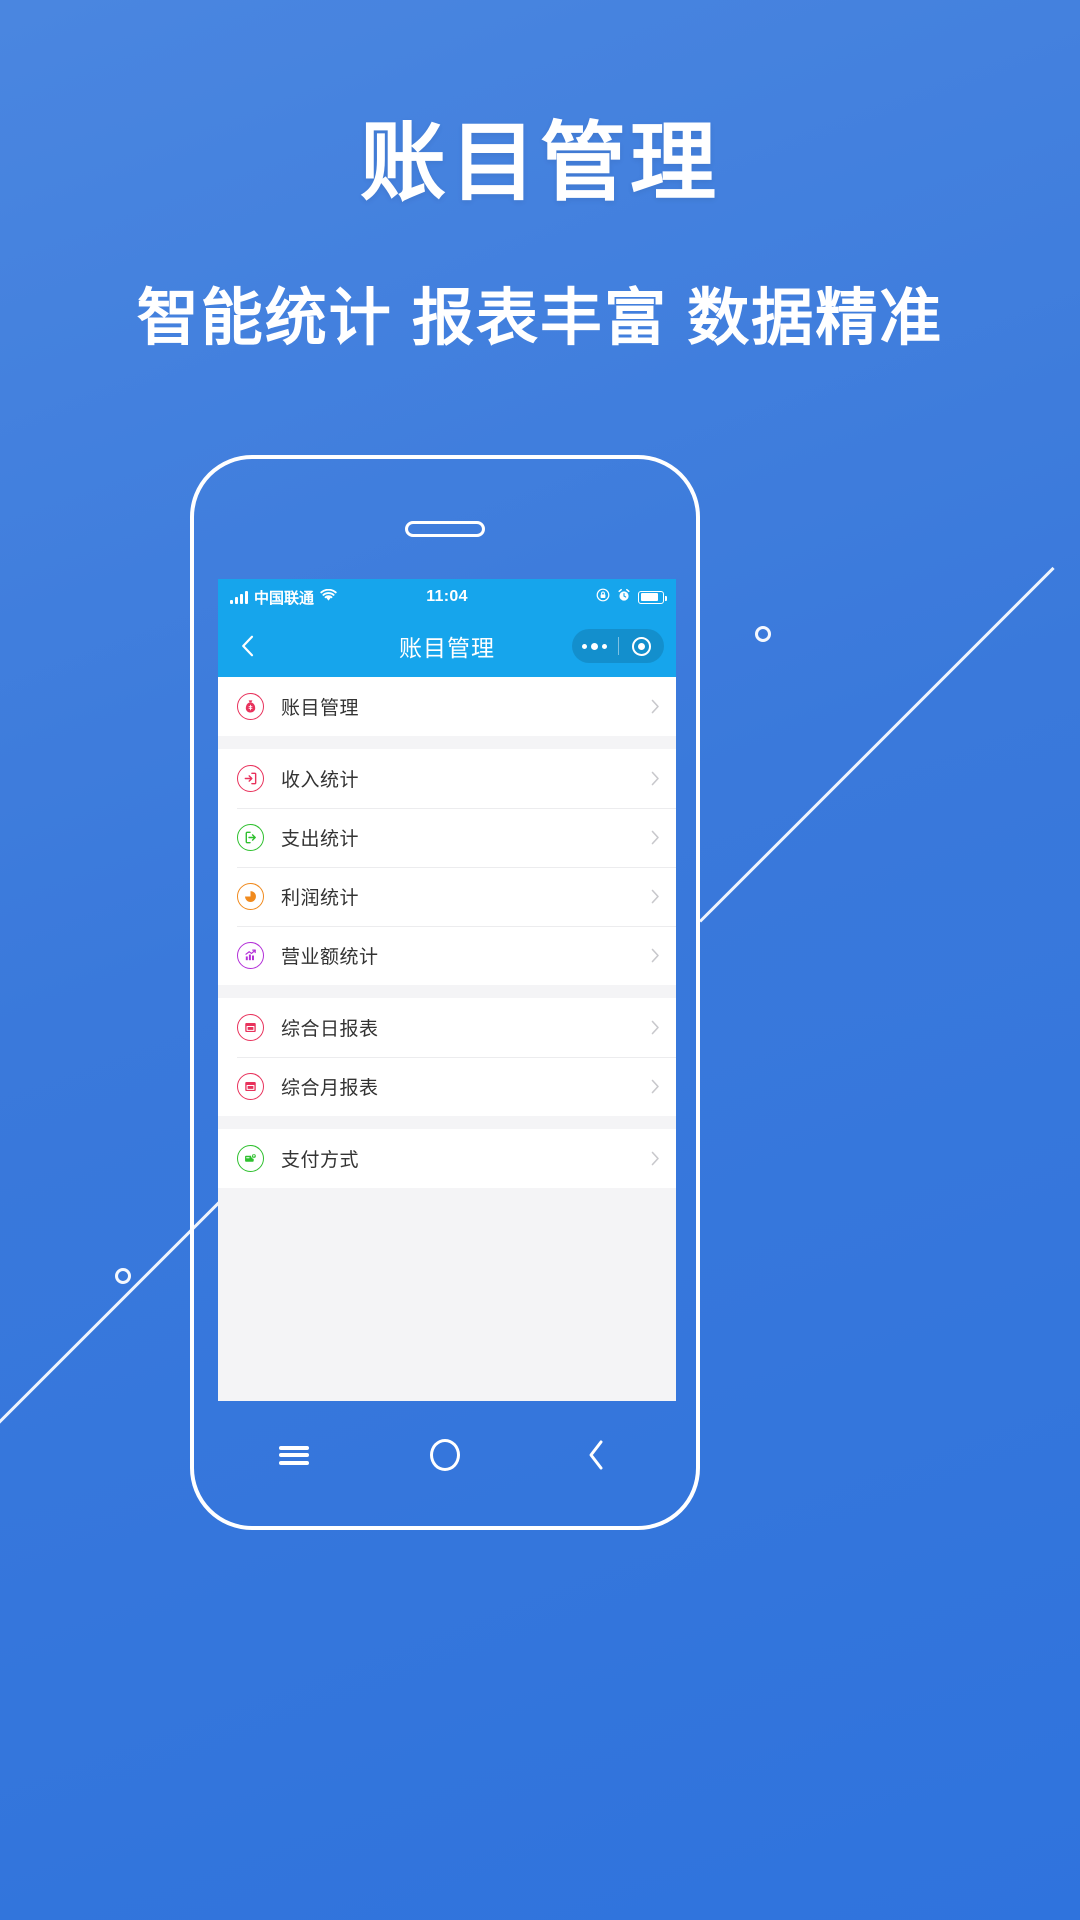  I want to click on poster-subheadline: 智能统计 报表丰富 数据精准, so click(540, 318).